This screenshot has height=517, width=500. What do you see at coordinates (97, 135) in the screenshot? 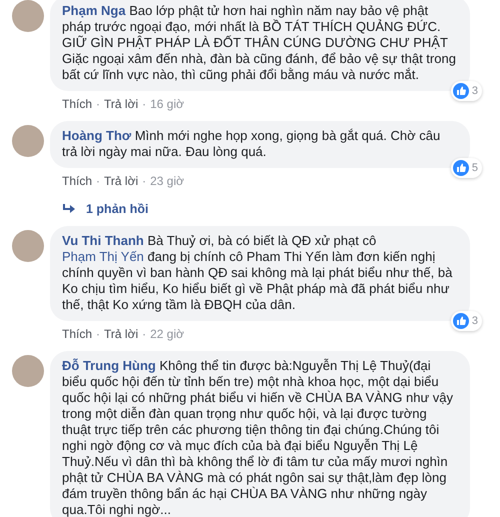
I see `author-name: Hoàng Thơ` at bounding box center [97, 135].